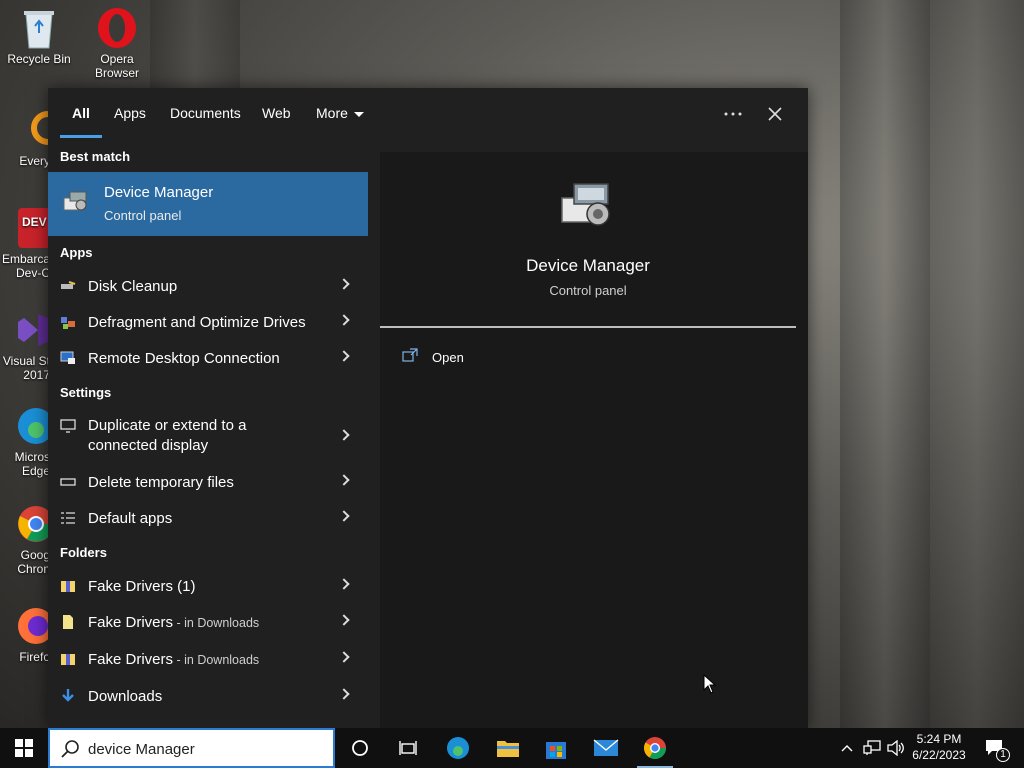  I want to click on apps-heading: Apps, so click(76, 252).